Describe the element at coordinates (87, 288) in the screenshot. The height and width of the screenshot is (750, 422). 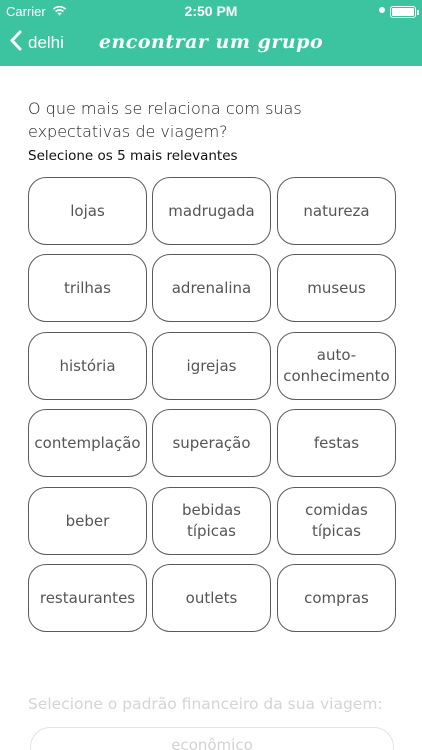
I see `option-chip: trilhas` at that location.